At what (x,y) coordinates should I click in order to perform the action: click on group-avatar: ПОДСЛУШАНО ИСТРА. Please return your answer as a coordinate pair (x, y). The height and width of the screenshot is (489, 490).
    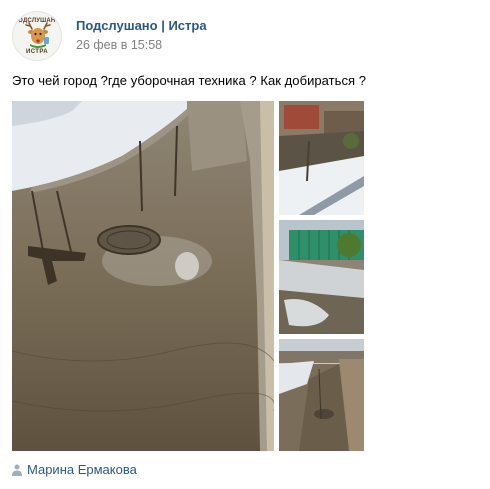
    Looking at the image, I should click on (37, 36).